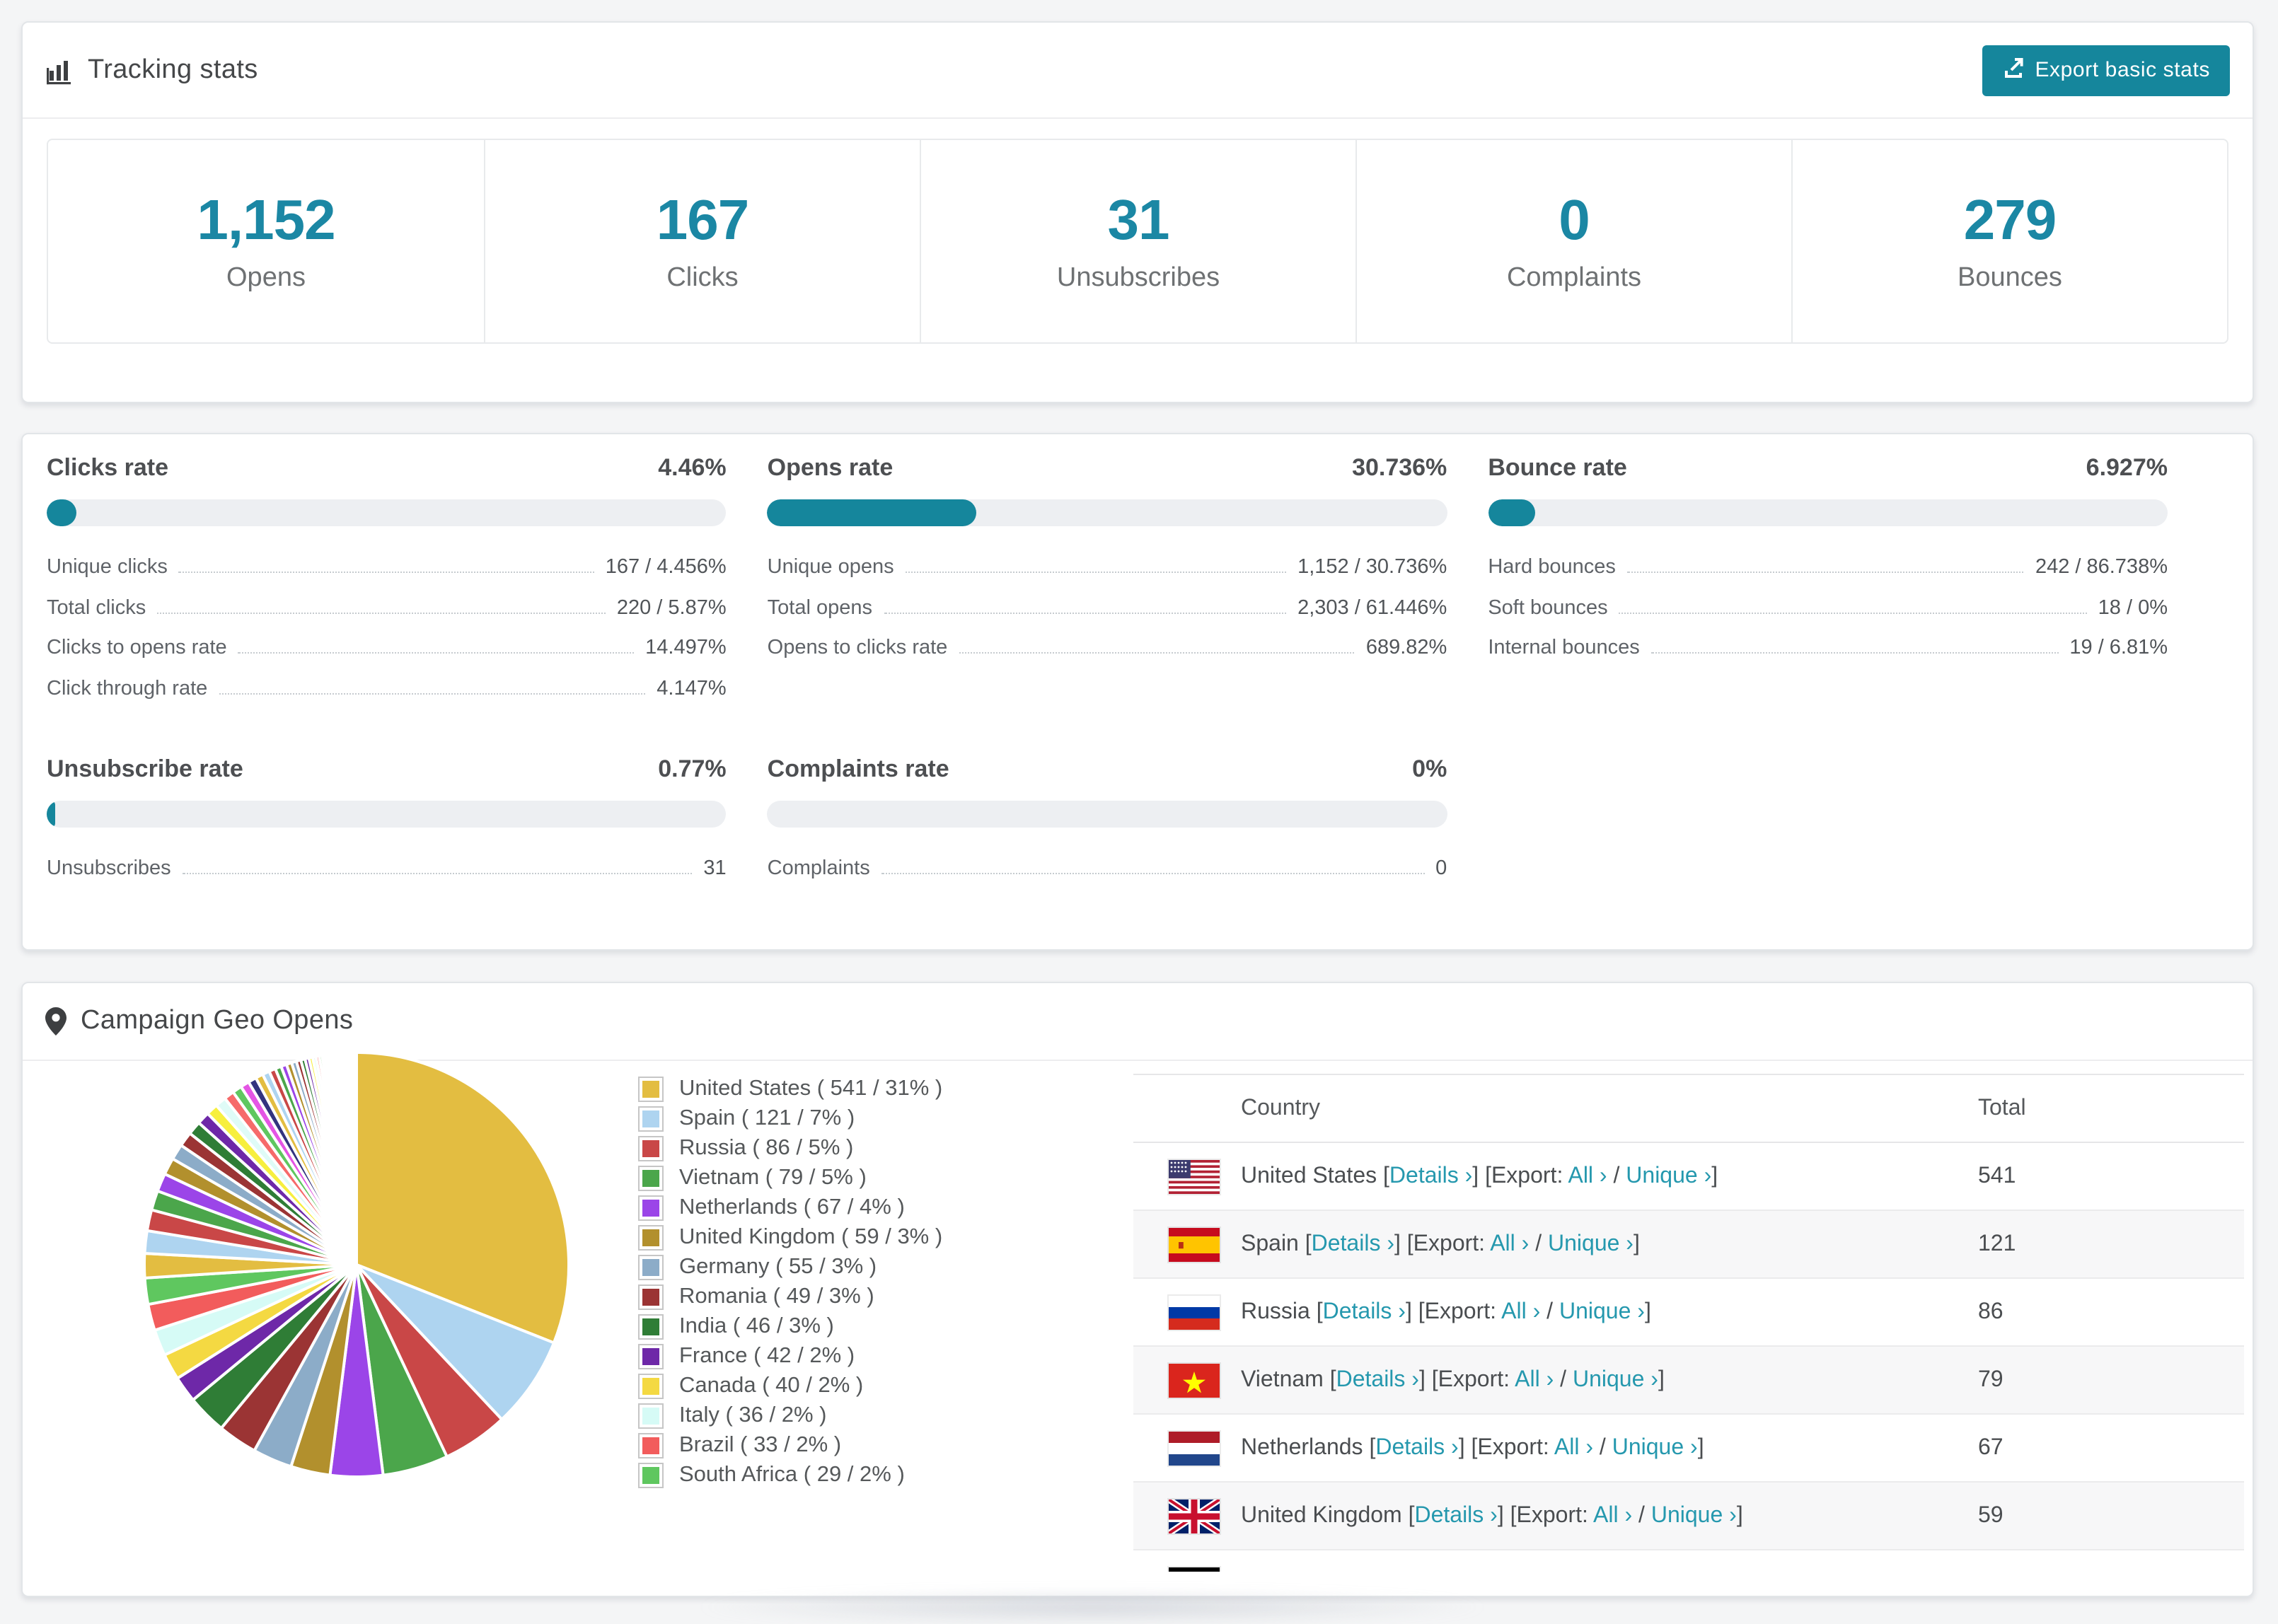 This screenshot has width=2278, height=1624. What do you see at coordinates (2009, 241) in the screenshot?
I see `stat-cell-bounces: 279 Bounces` at bounding box center [2009, 241].